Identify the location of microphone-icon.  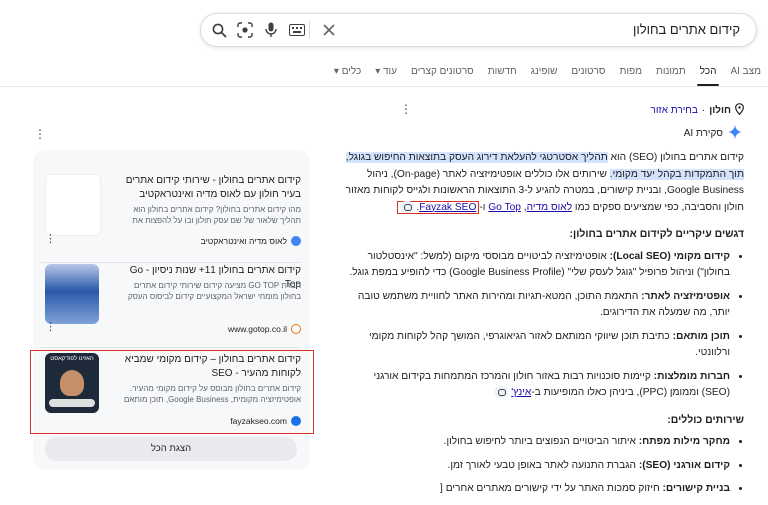
(271, 30).